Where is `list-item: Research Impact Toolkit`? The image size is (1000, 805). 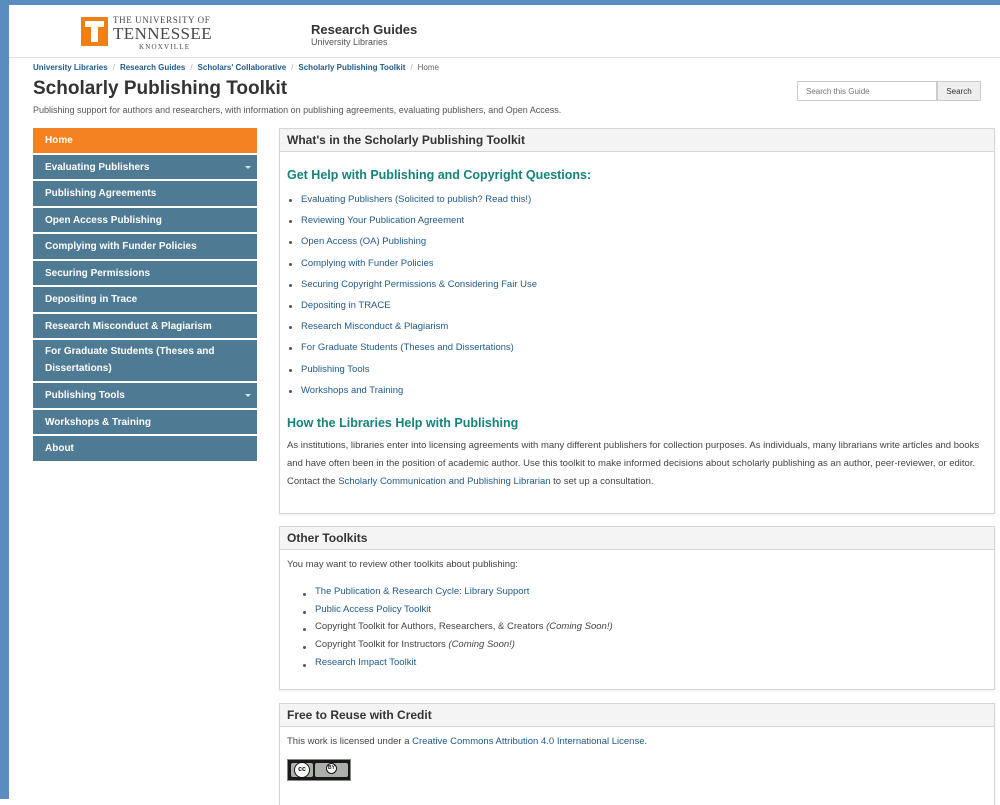 list-item: Research Impact Toolkit is located at coordinates (644, 663).